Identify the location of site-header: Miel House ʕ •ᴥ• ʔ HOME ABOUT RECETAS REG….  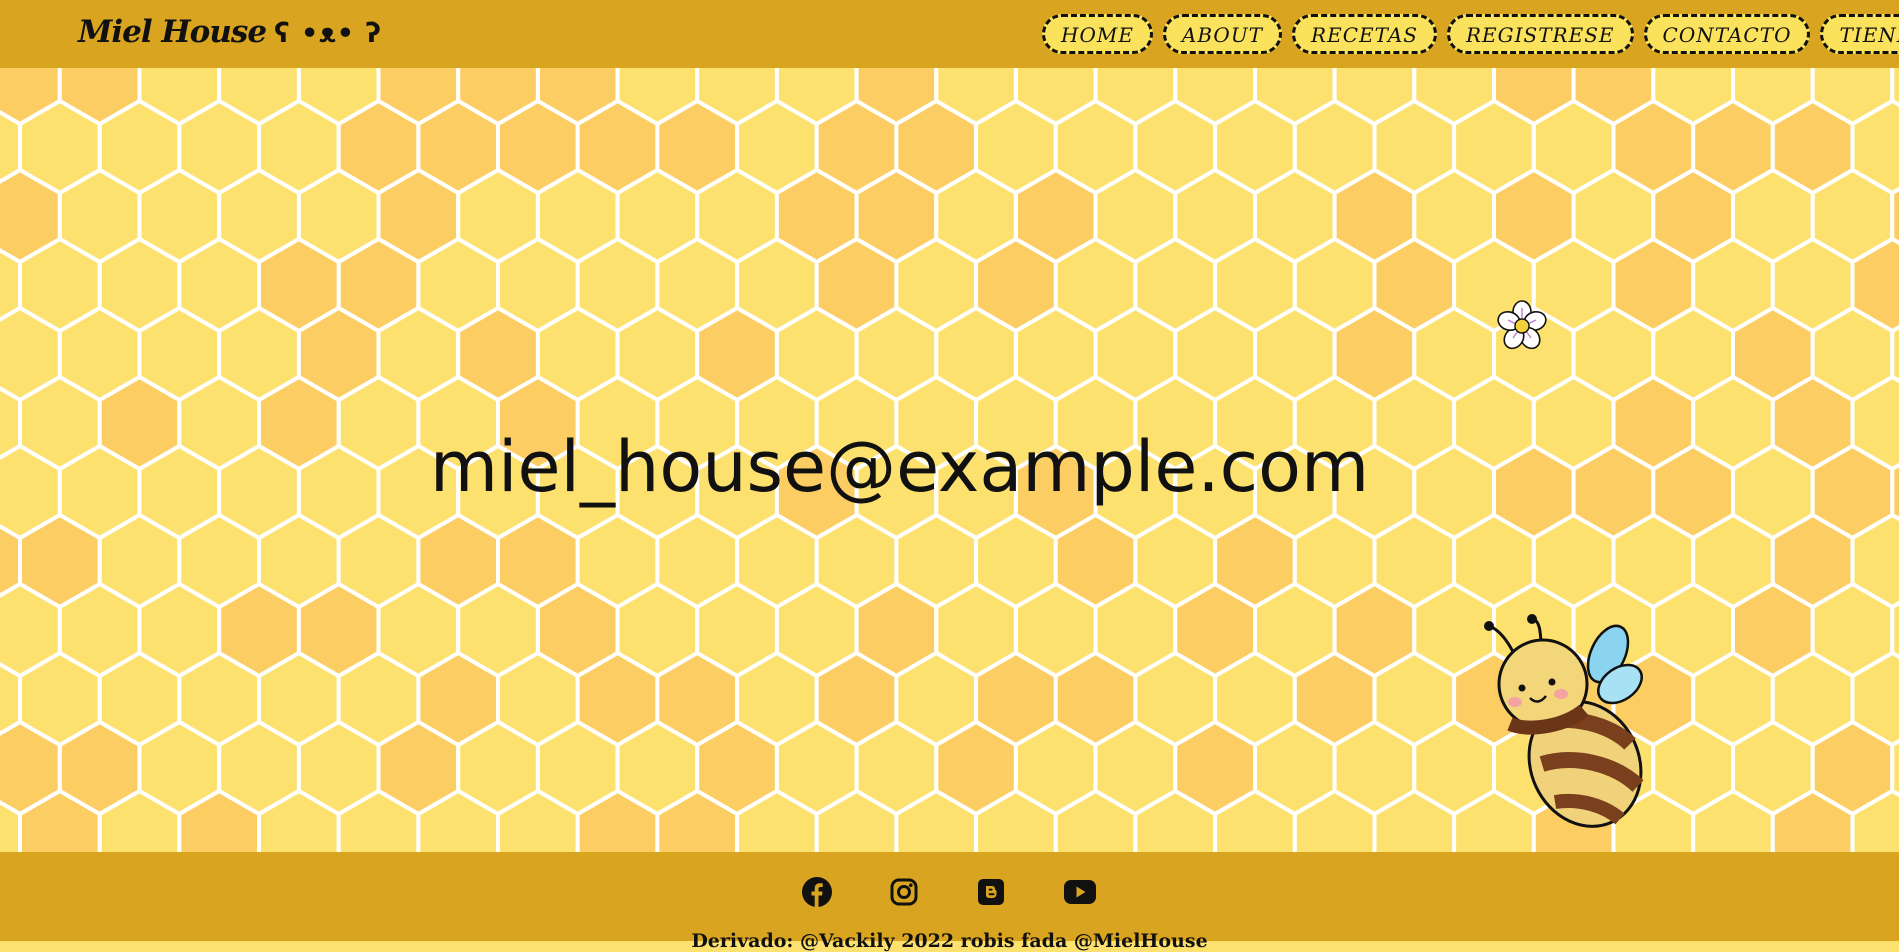
(949, 34).